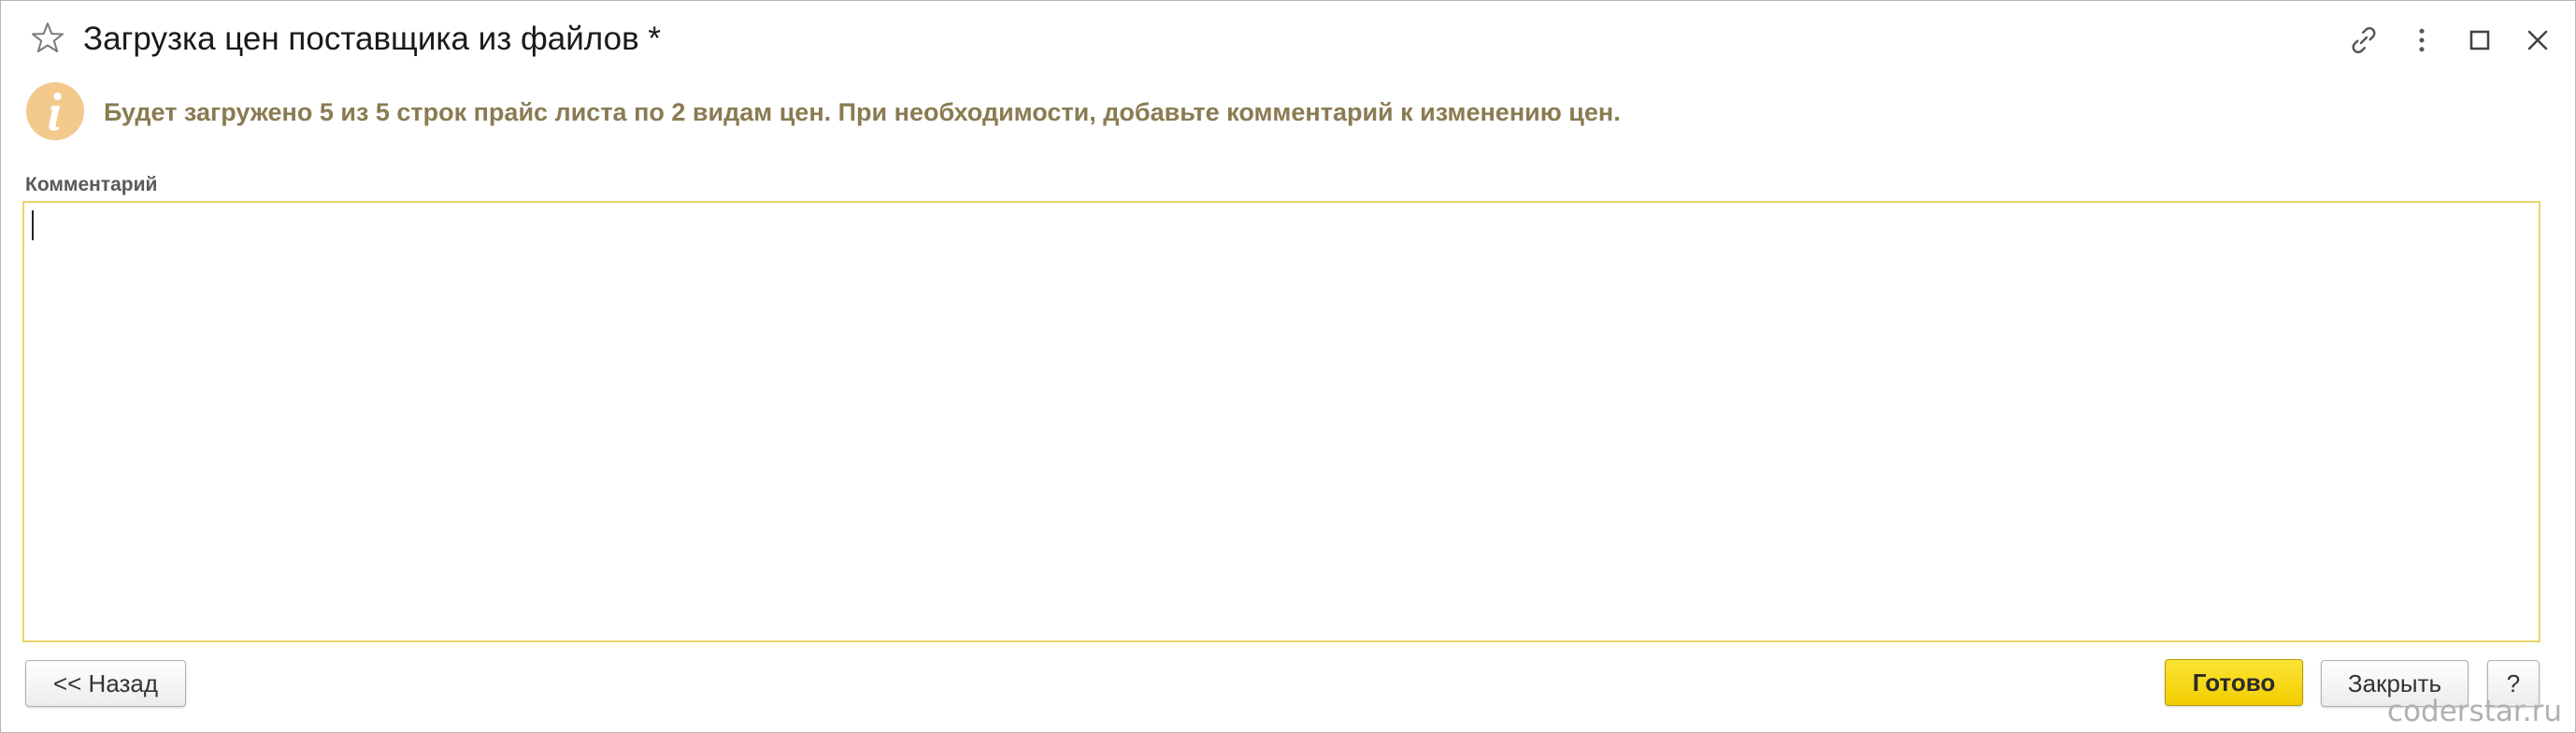 This screenshot has width=2576, height=733. Describe the element at coordinates (1288, 40) in the screenshot. I see `title-bar: Загрузка цен поставщика из файлов *` at that location.